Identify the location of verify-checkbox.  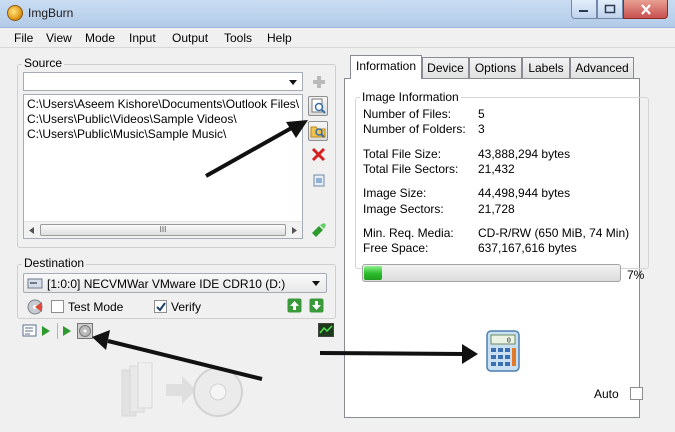
(160, 306).